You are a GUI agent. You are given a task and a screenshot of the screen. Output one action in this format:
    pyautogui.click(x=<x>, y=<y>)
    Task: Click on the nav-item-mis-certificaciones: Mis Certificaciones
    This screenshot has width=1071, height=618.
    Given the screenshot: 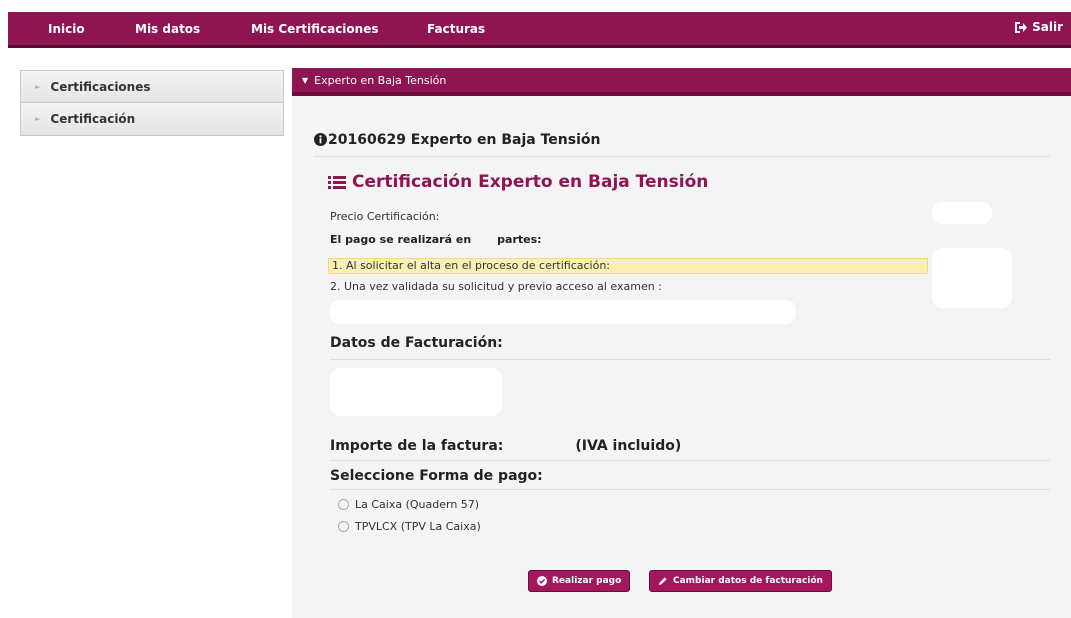 What is the action you would take?
    pyautogui.click(x=315, y=29)
    